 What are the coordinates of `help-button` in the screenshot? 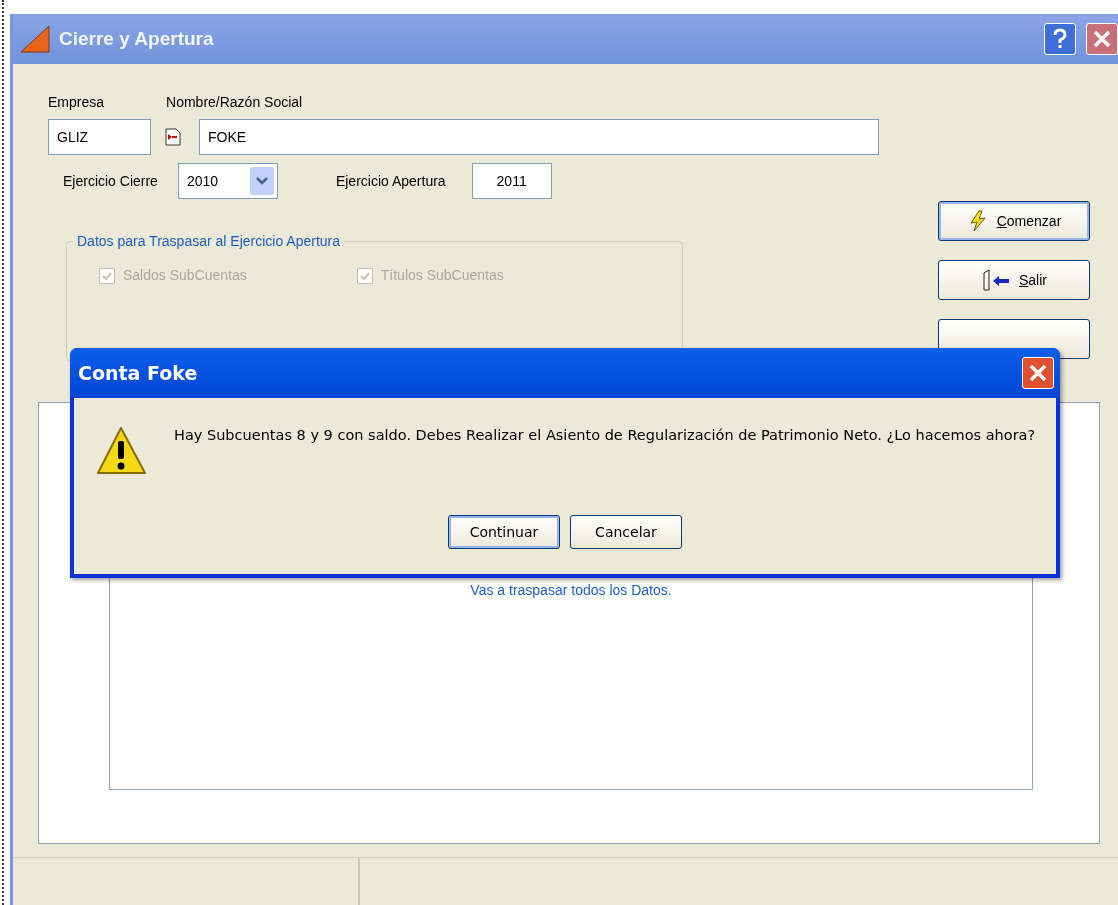 It's located at (1060, 39).